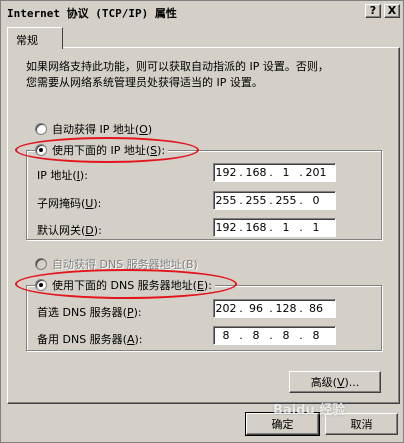 The width and height of the screenshot is (404, 443). What do you see at coordinates (274, 308) in the screenshot?
I see `preferred-dns-input: 202. 96. 128. 86` at bounding box center [274, 308].